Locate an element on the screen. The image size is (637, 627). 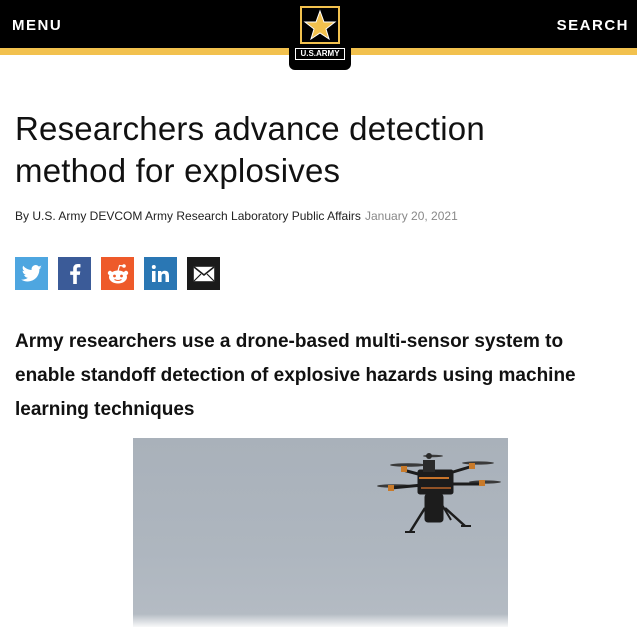
search-button: SEARCH is located at coordinates (593, 25).